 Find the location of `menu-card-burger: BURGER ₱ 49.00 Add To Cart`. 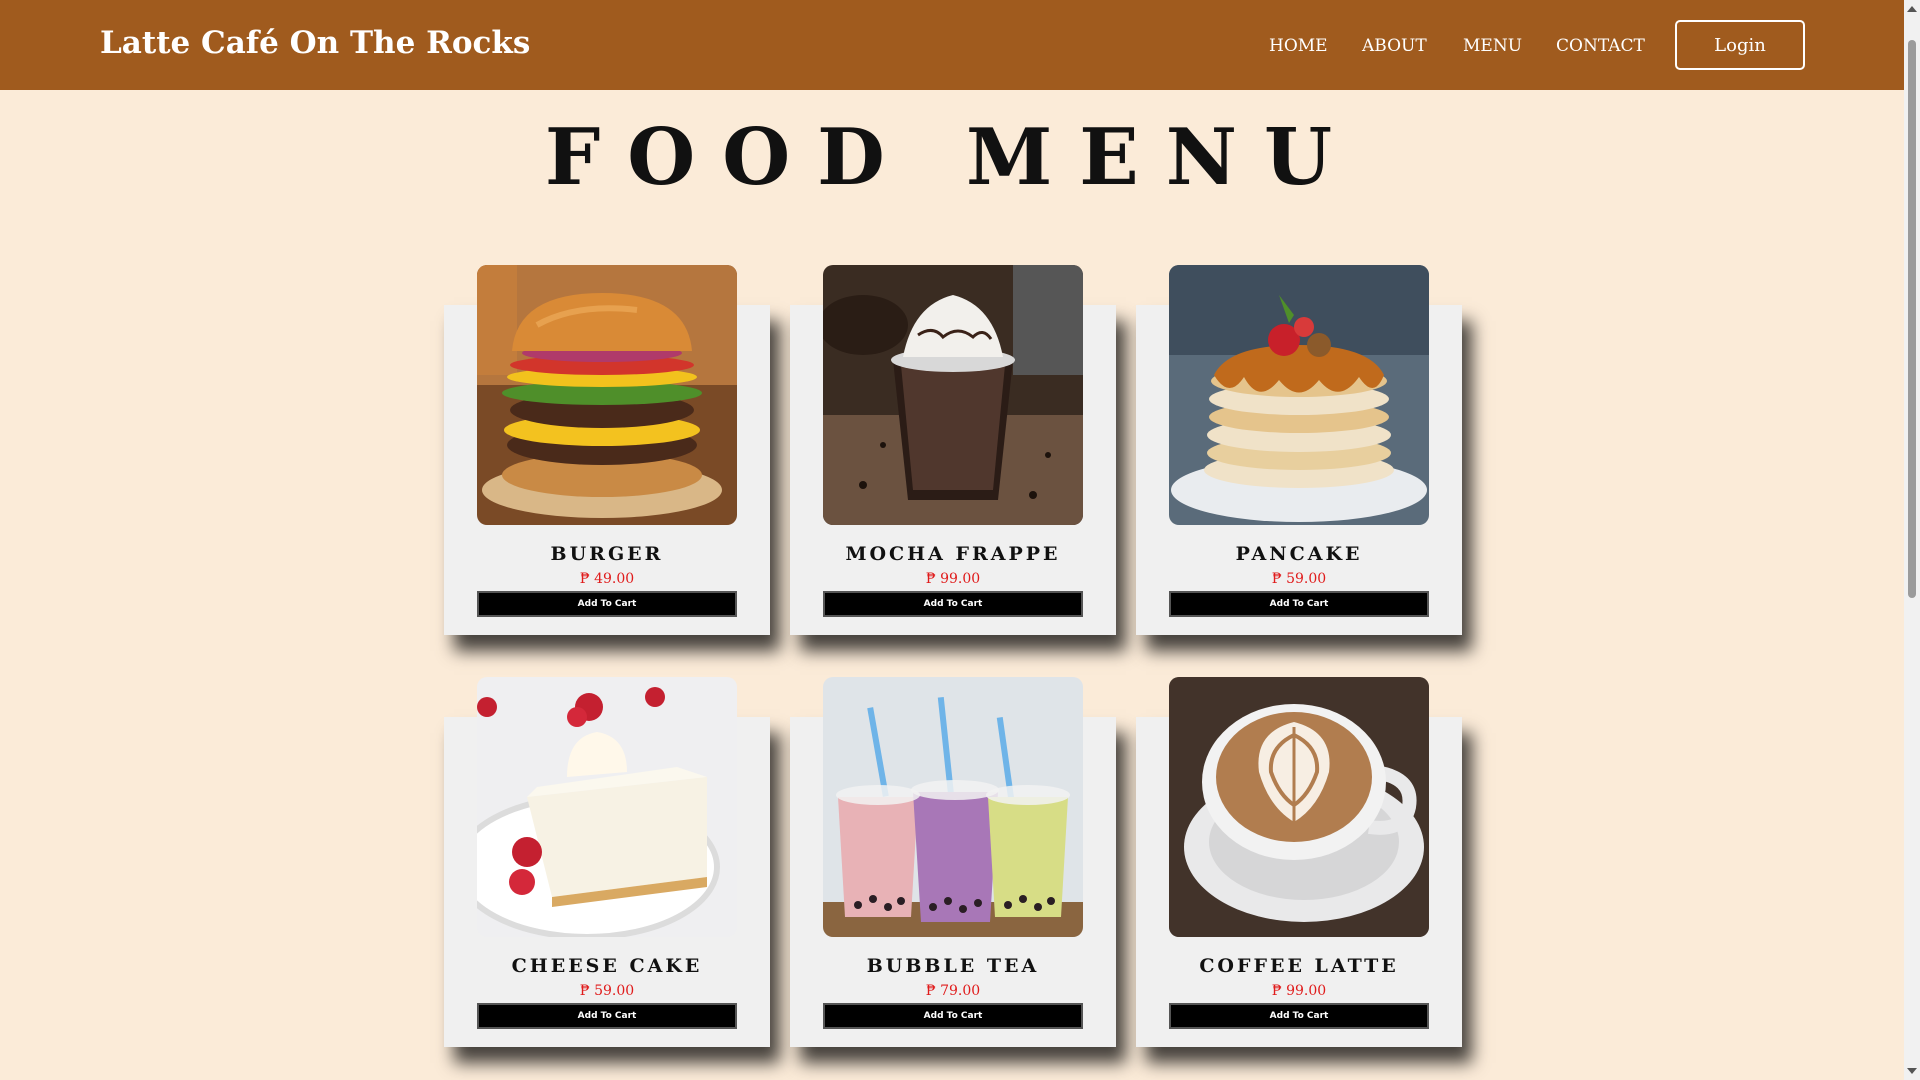

menu-card-burger: BURGER ₱ 49.00 Add To Cart is located at coordinates (607, 450).